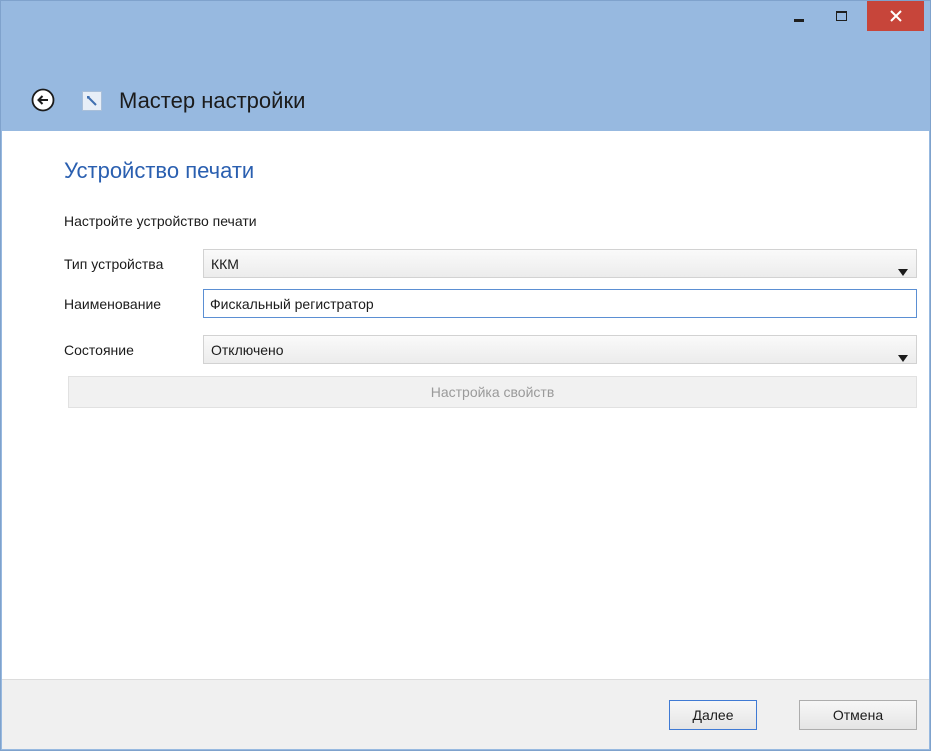 The image size is (931, 751). What do you see at coordinates (465, 102) in the screenshot?
I see `window-header: Мастер настройки` at bounding box center [465, 102].